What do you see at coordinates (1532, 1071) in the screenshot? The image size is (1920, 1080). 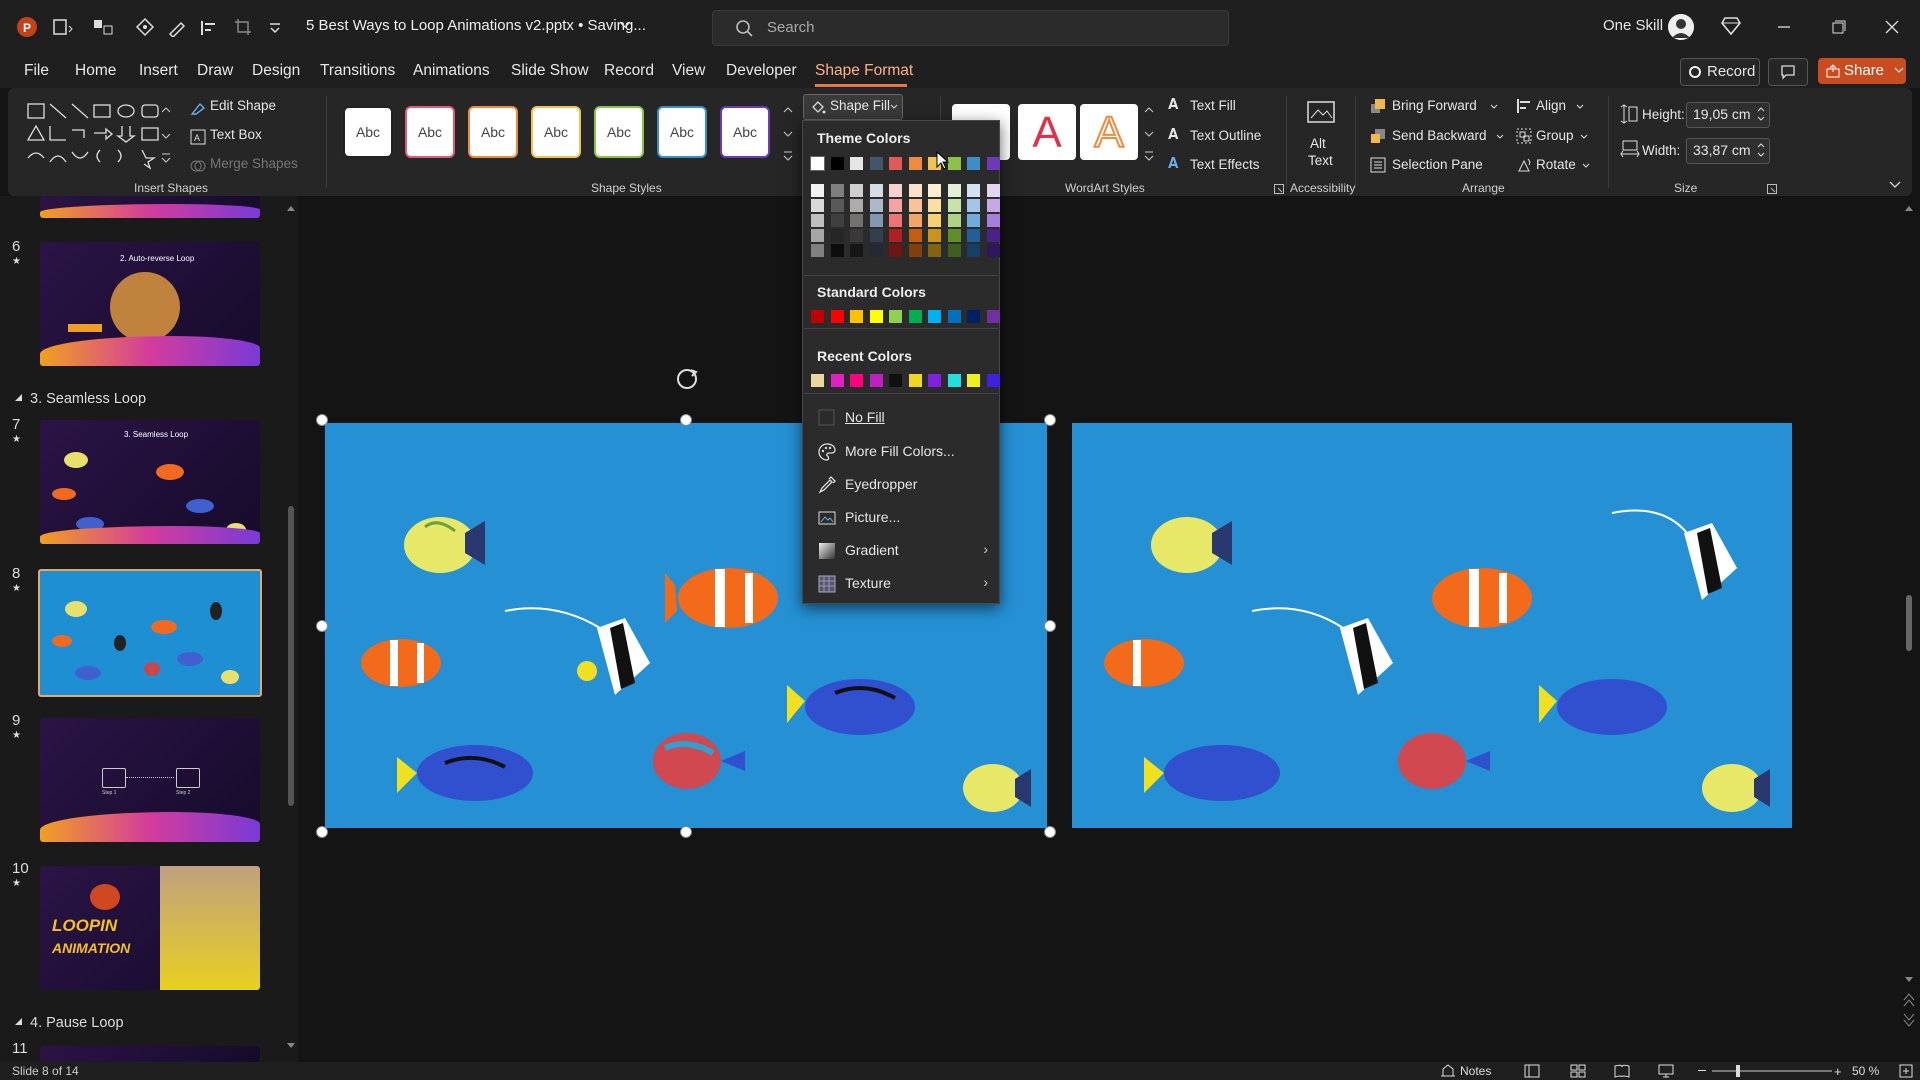 I see `normal-view-icon` at bounding box center [1532, 1071].